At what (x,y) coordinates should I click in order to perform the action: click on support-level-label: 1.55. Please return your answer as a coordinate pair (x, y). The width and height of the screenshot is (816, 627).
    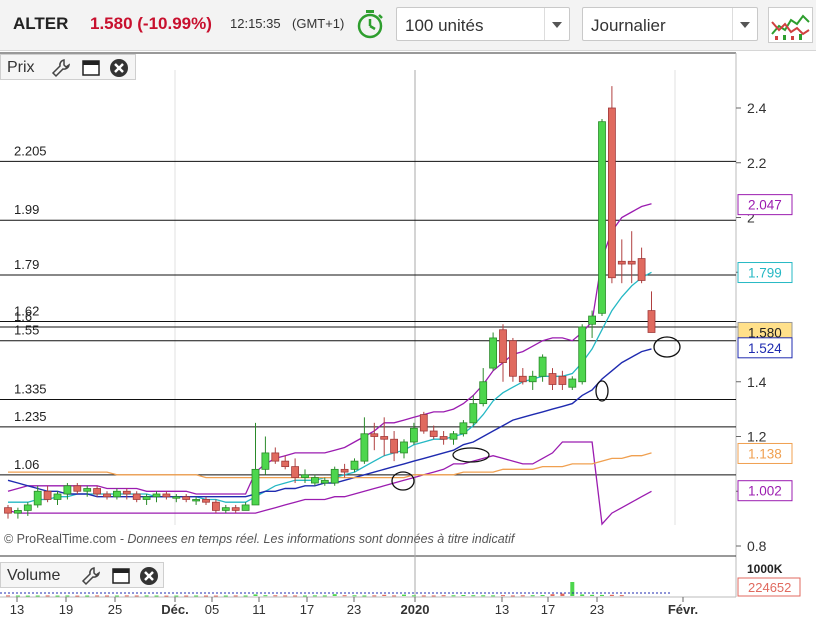
    Looking at the image, I should click on (26, 330).